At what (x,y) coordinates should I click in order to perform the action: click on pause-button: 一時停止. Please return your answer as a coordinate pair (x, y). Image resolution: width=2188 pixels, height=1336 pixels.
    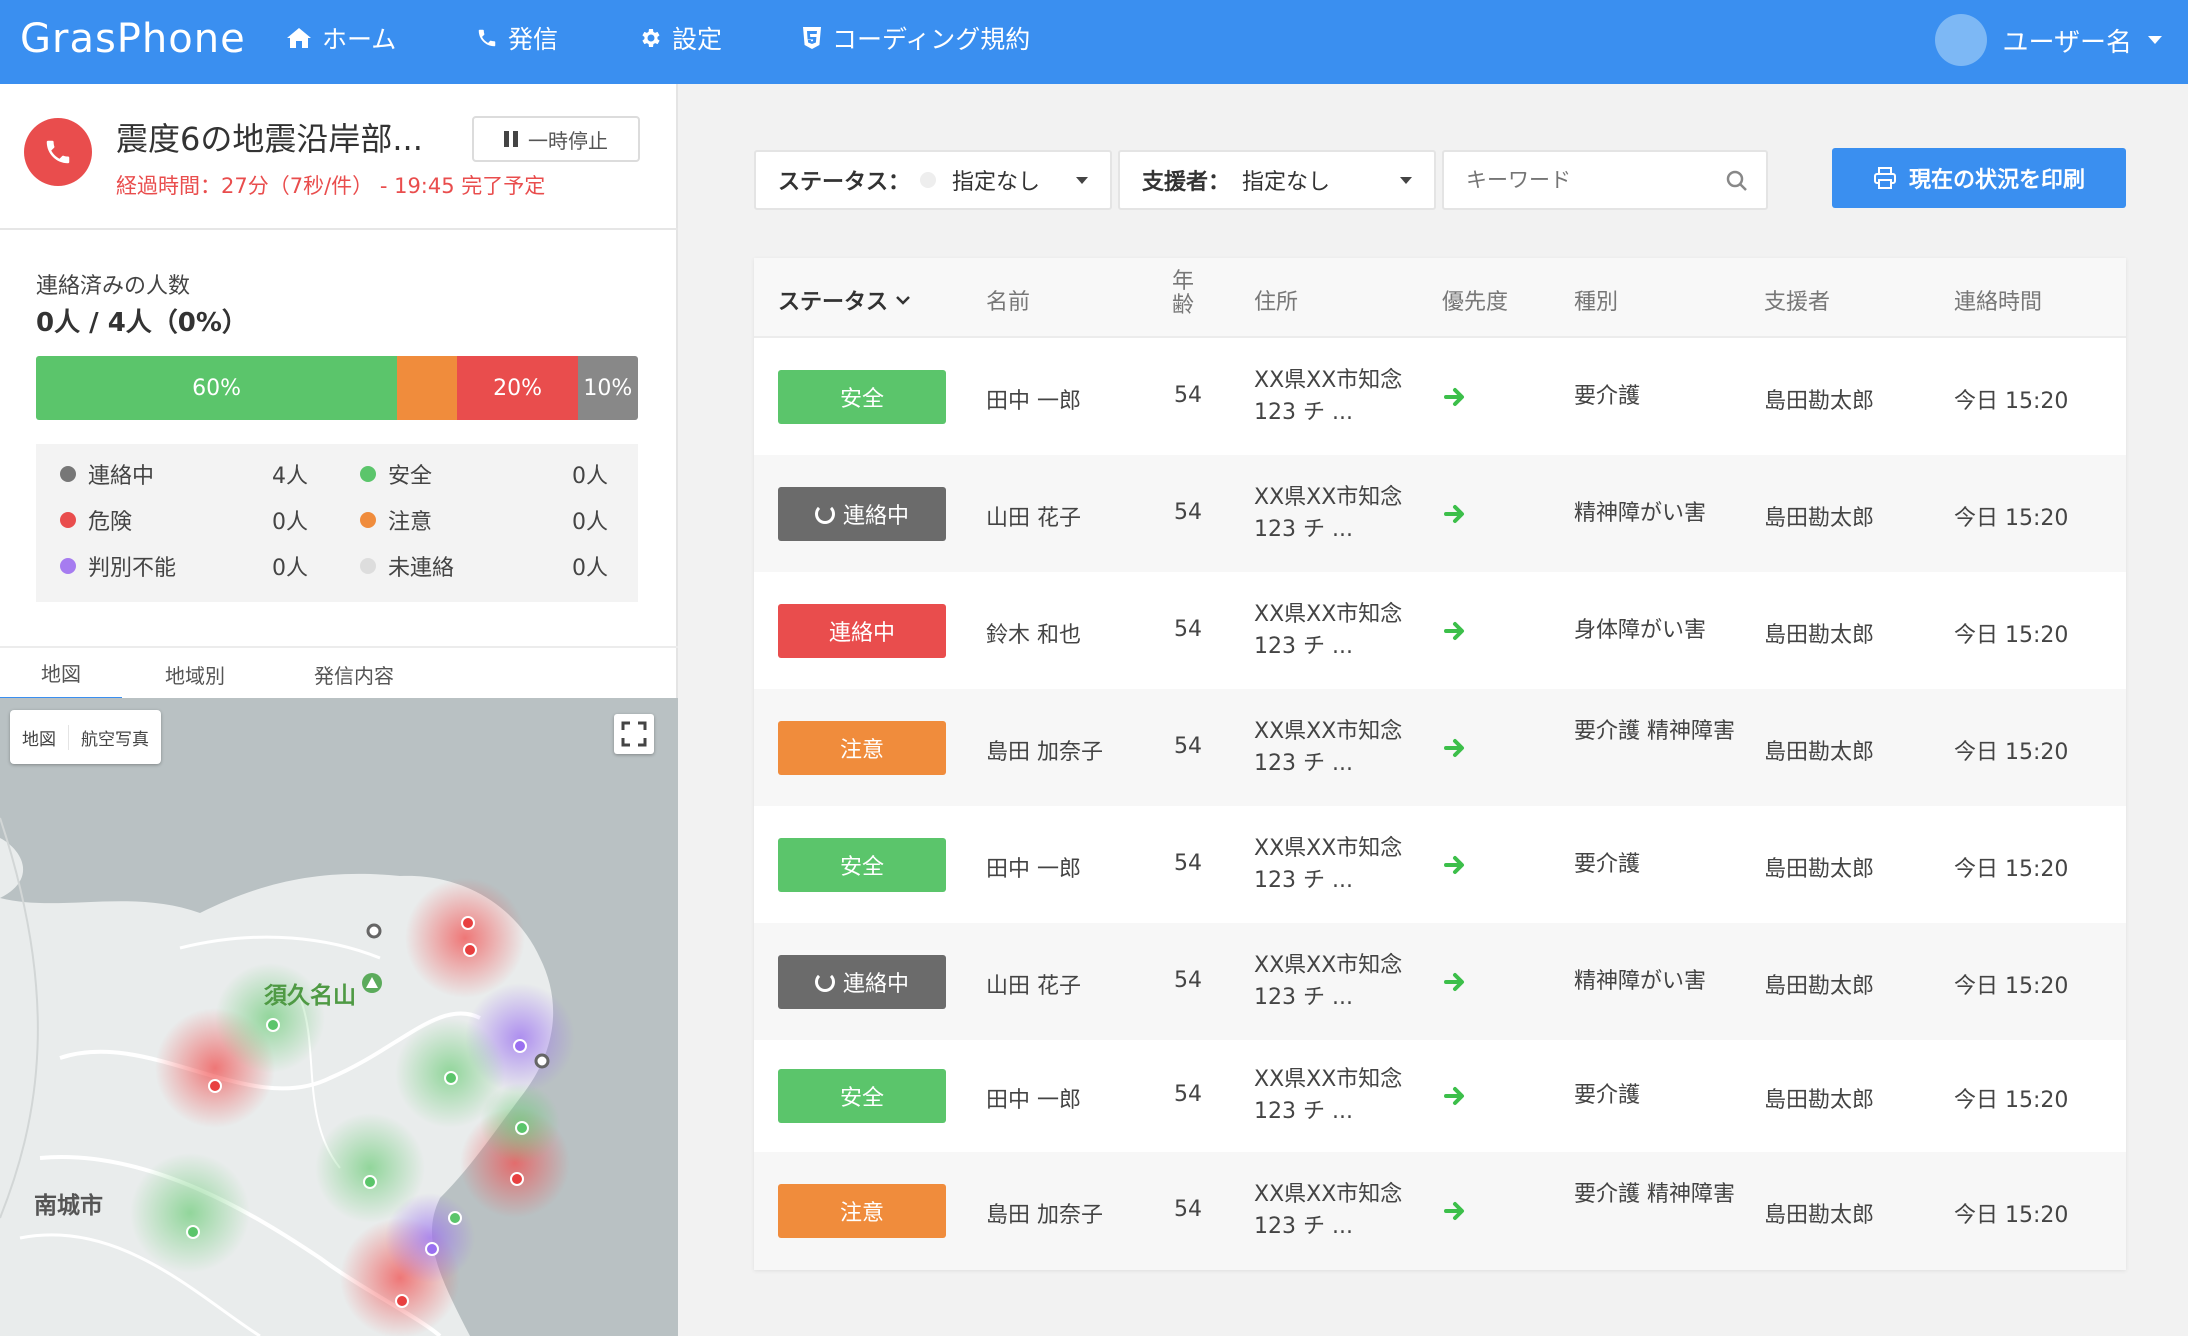
    Looking at the image, I should click on (556, 139).